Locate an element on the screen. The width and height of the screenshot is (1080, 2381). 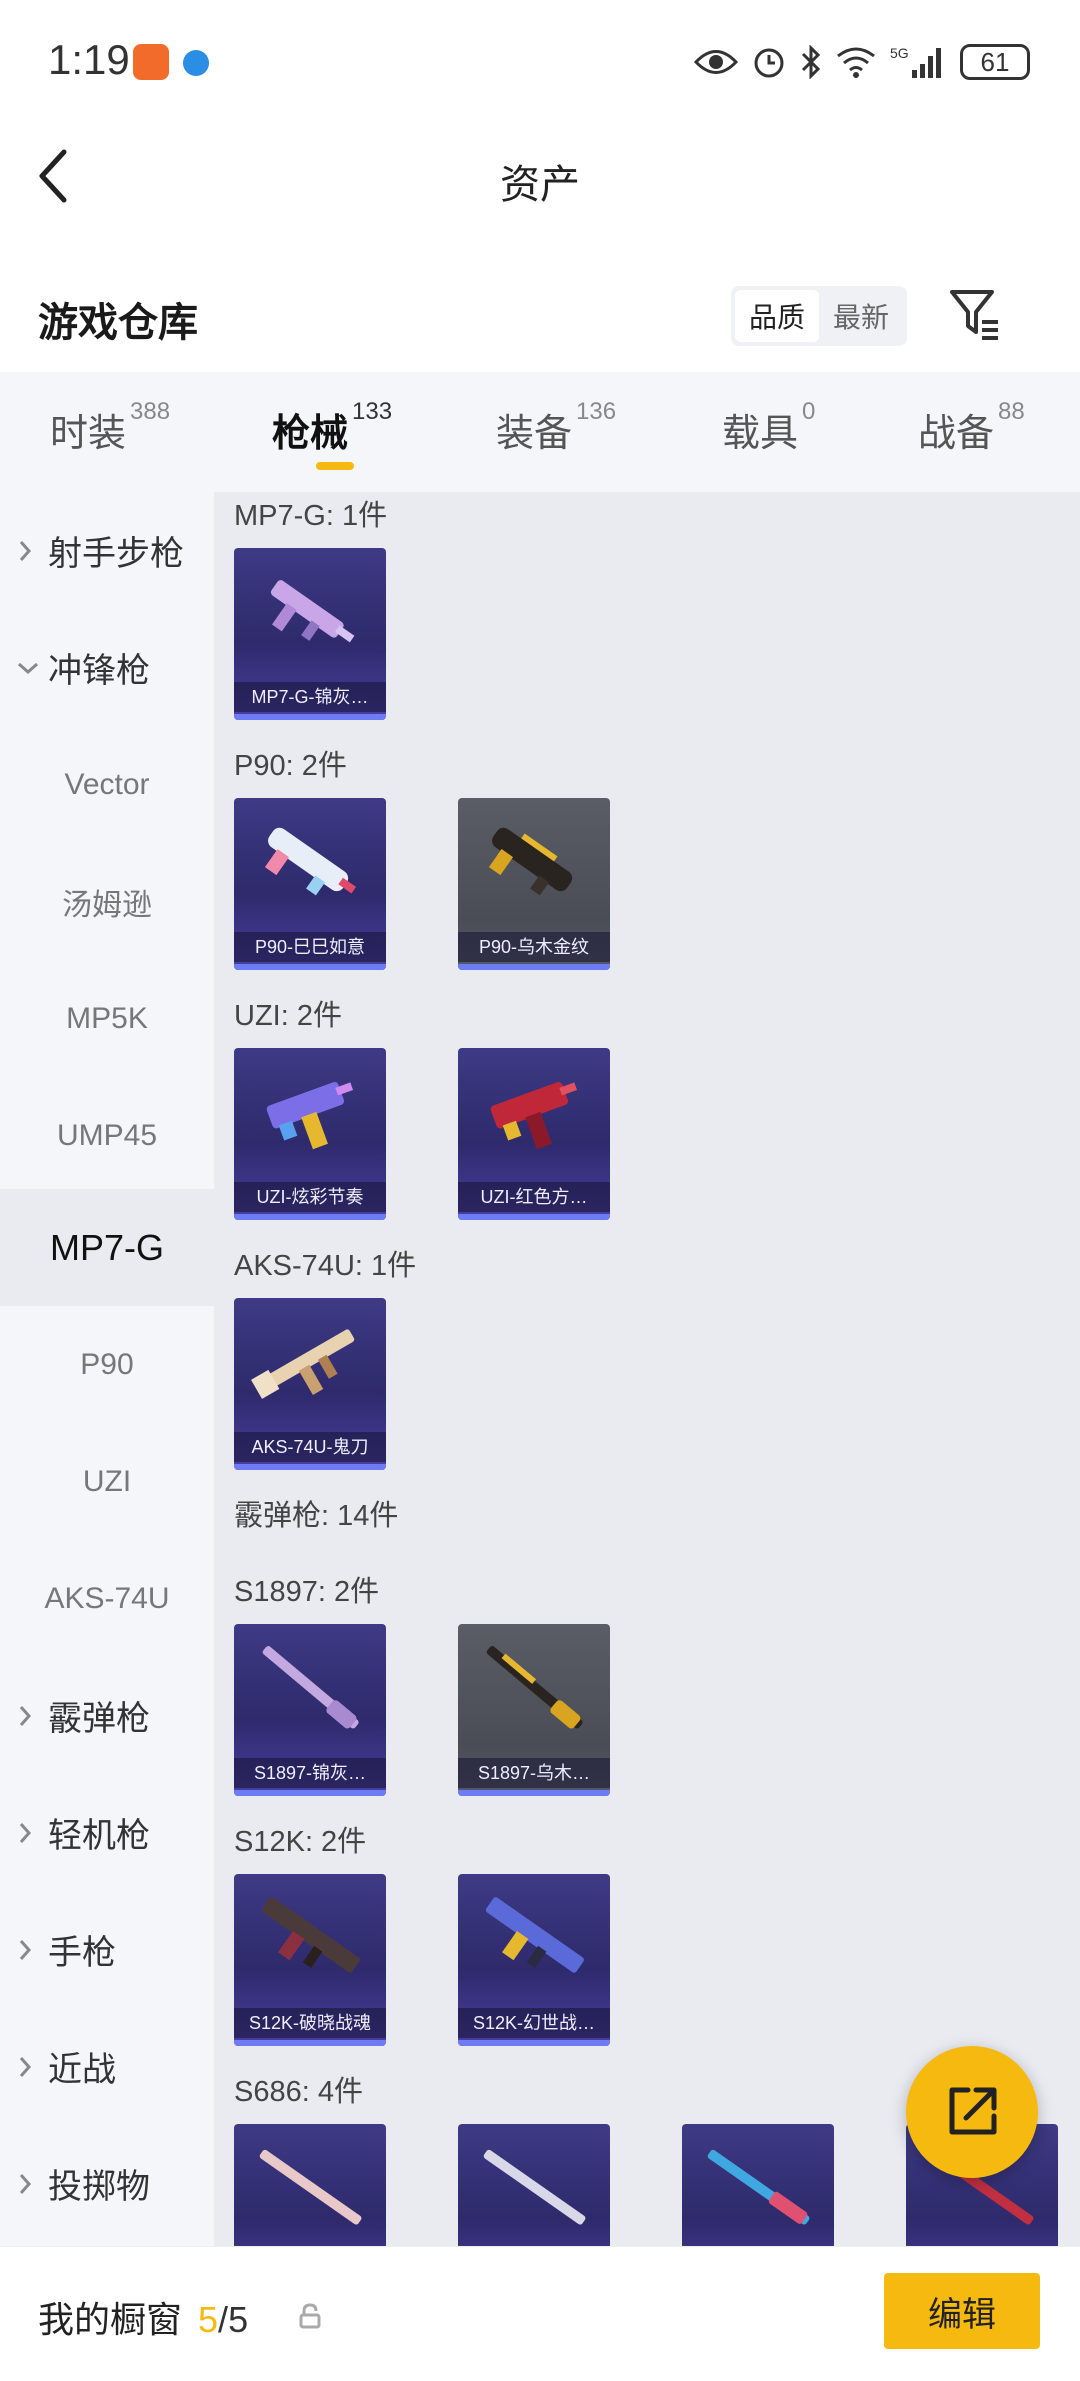
sidebar-item-label: MP7-G is located at coordinates (106, 1247).